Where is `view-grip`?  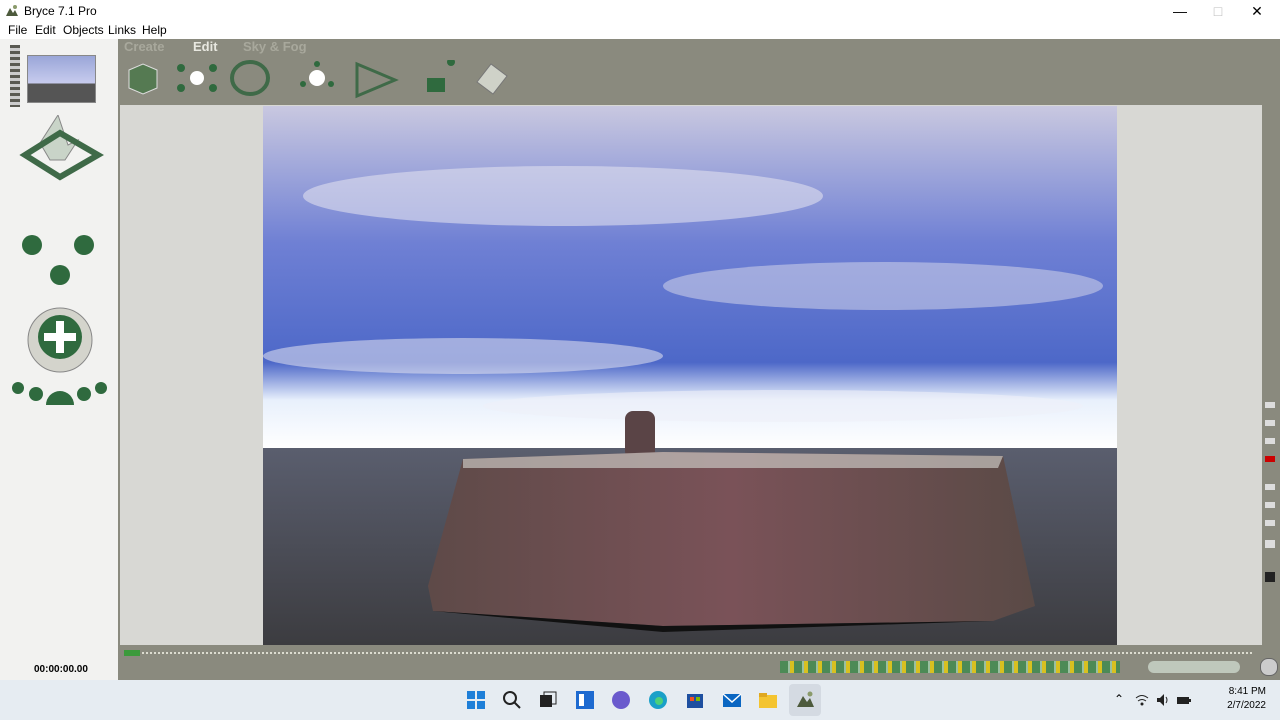 view-grip is located at coordinates (15, 76).